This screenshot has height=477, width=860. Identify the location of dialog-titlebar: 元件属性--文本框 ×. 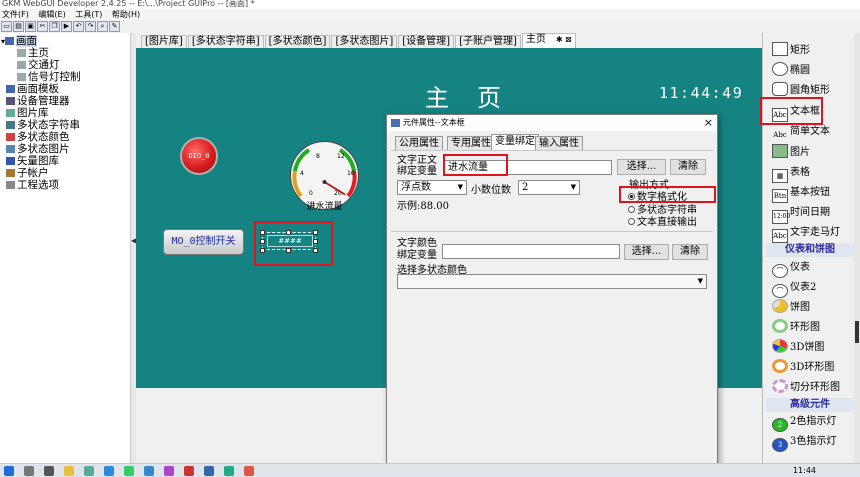
(552, 123).